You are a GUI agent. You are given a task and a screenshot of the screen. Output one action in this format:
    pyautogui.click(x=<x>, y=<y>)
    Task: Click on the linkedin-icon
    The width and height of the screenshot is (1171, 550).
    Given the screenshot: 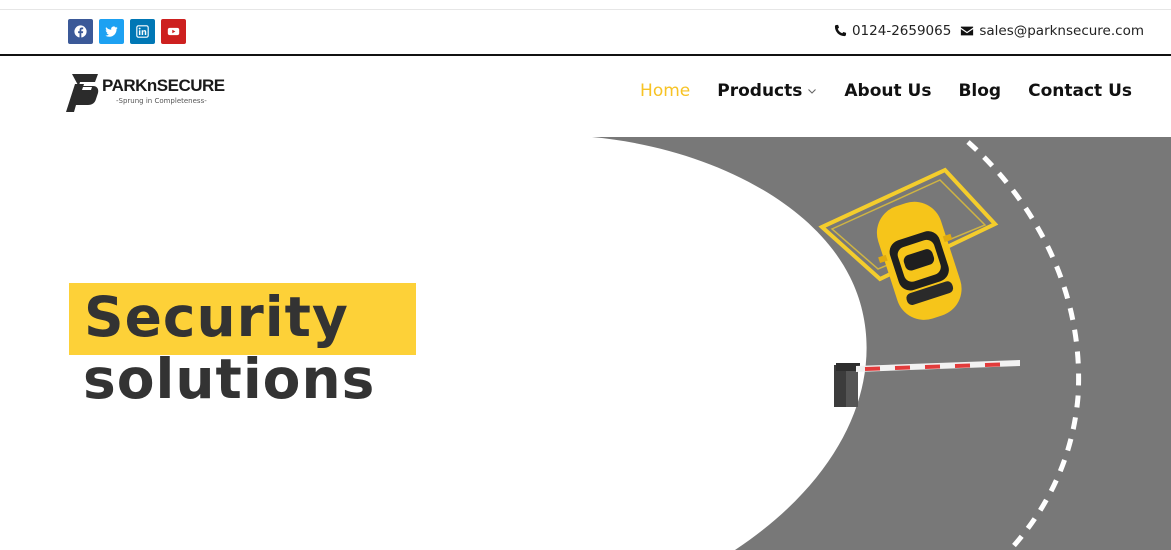 What is the action you would take?
    pyautogui.click(x=142, y=31)
    